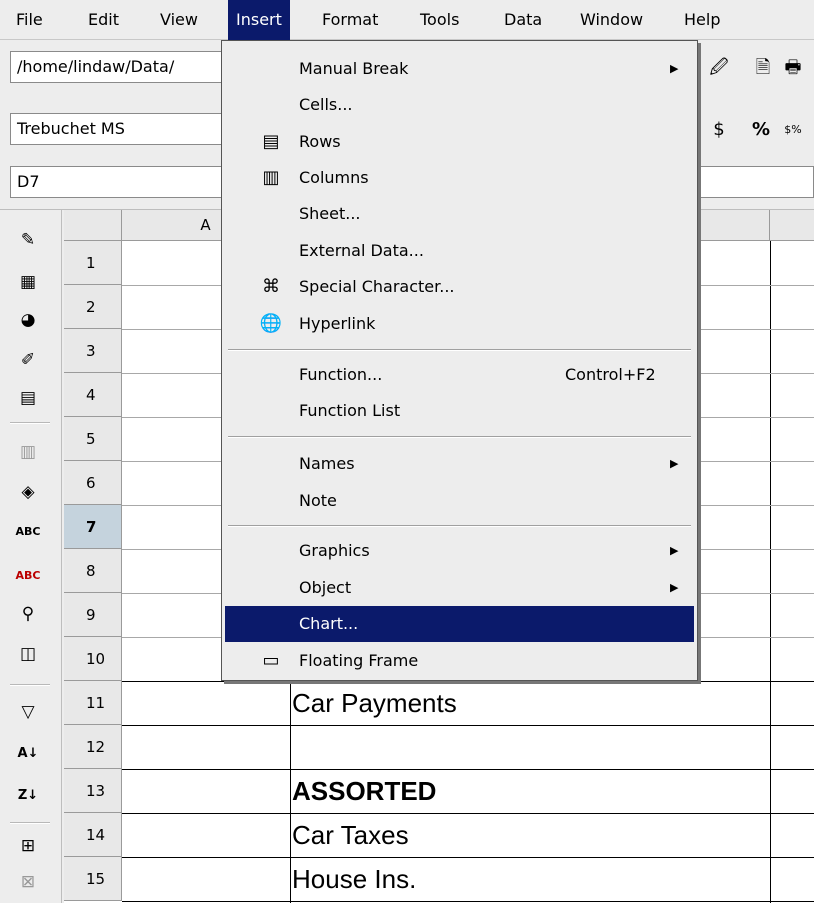 The height and width of the screenshot is (903, 814). I want to click on insert-cells-icon: ▦, so click(28, 282).